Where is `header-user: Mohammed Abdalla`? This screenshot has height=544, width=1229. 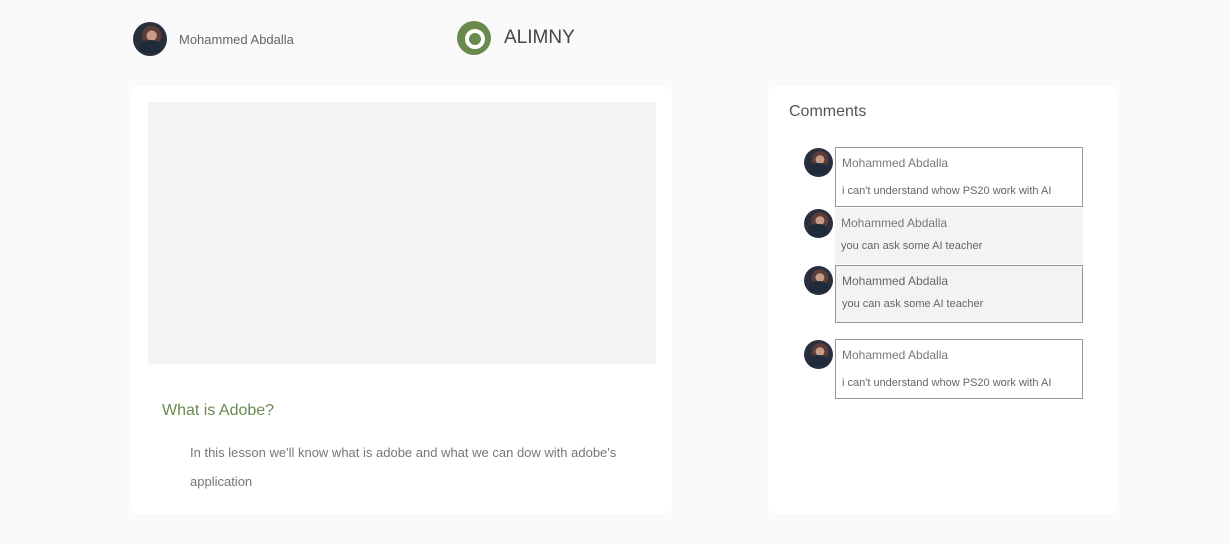 header-user: Mohammed Abdalla is located at coordinates (213, 39).